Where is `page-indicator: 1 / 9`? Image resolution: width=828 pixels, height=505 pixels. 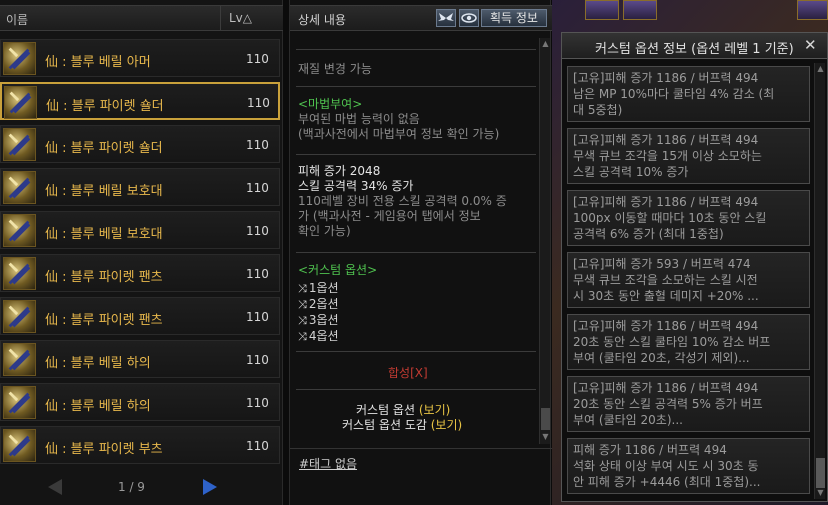
page-indicator: 1 / 9 is located at coordinates (131, 487).